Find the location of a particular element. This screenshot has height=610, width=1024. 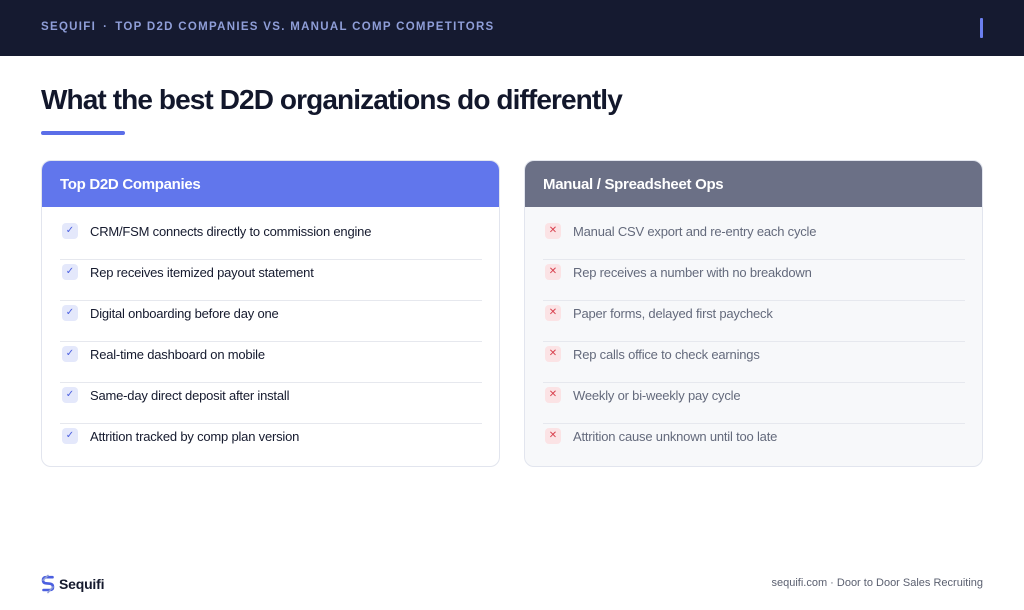

footer-logo-text: Sequifi is located at coordinates (82, 584).